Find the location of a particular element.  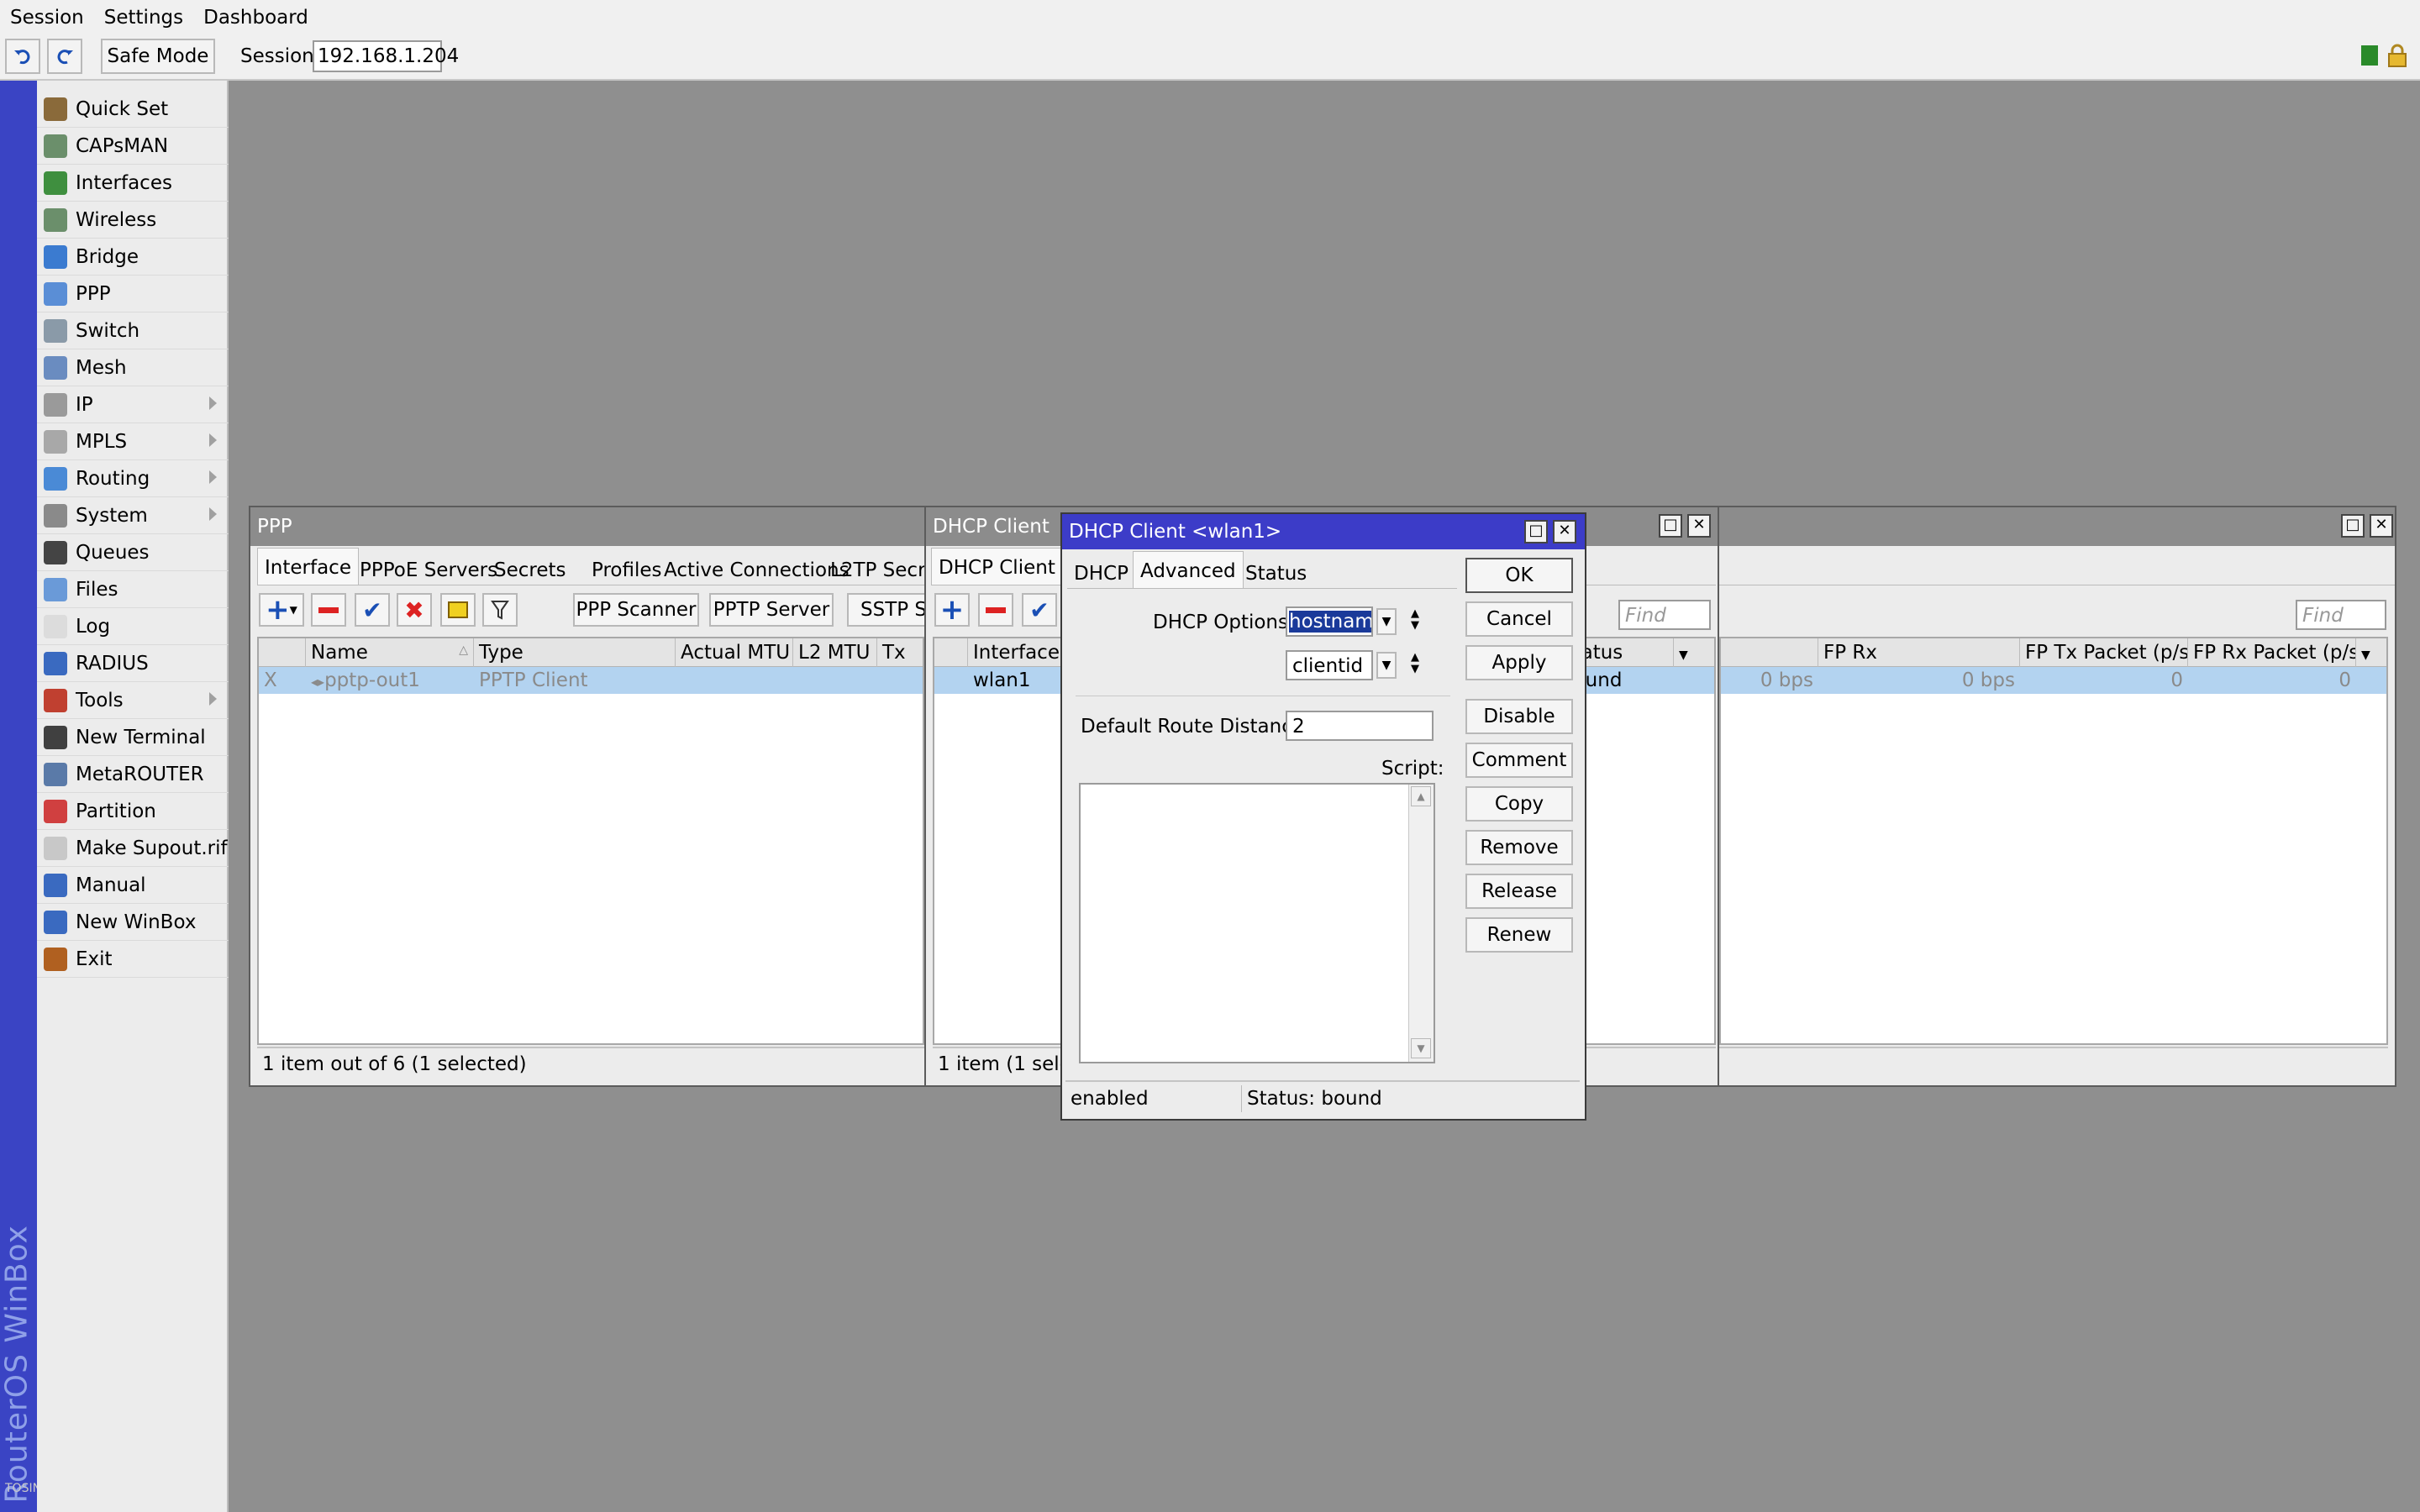

dialog-title-bar: DHCP Client <wlan1> is located at coordinates (1323, 531).